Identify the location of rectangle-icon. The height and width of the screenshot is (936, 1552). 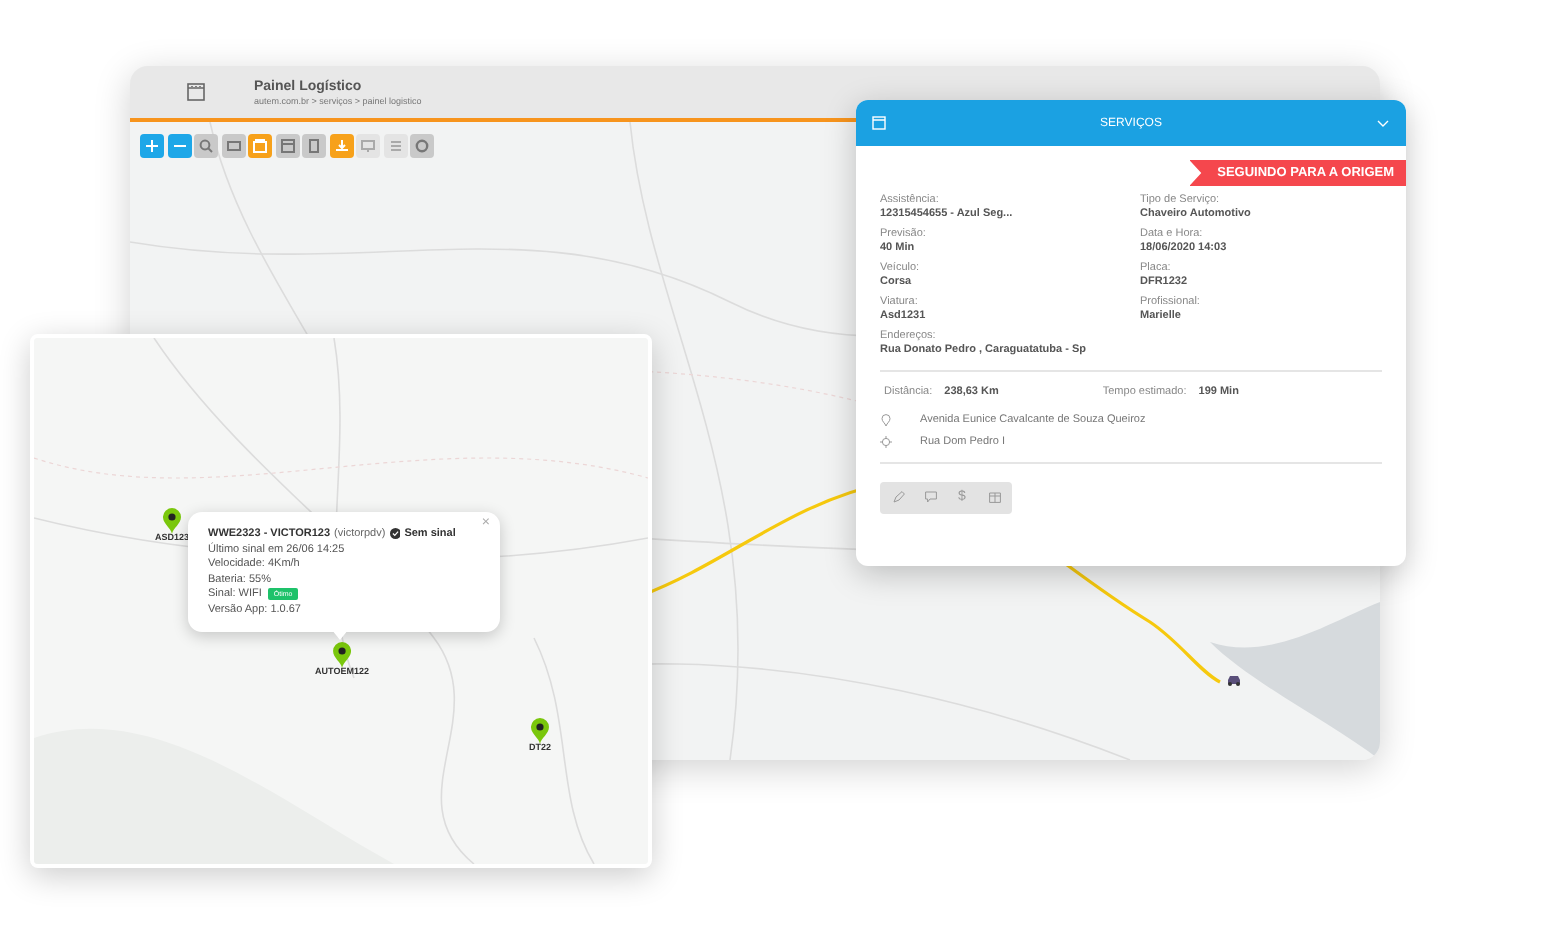
(233, 146).